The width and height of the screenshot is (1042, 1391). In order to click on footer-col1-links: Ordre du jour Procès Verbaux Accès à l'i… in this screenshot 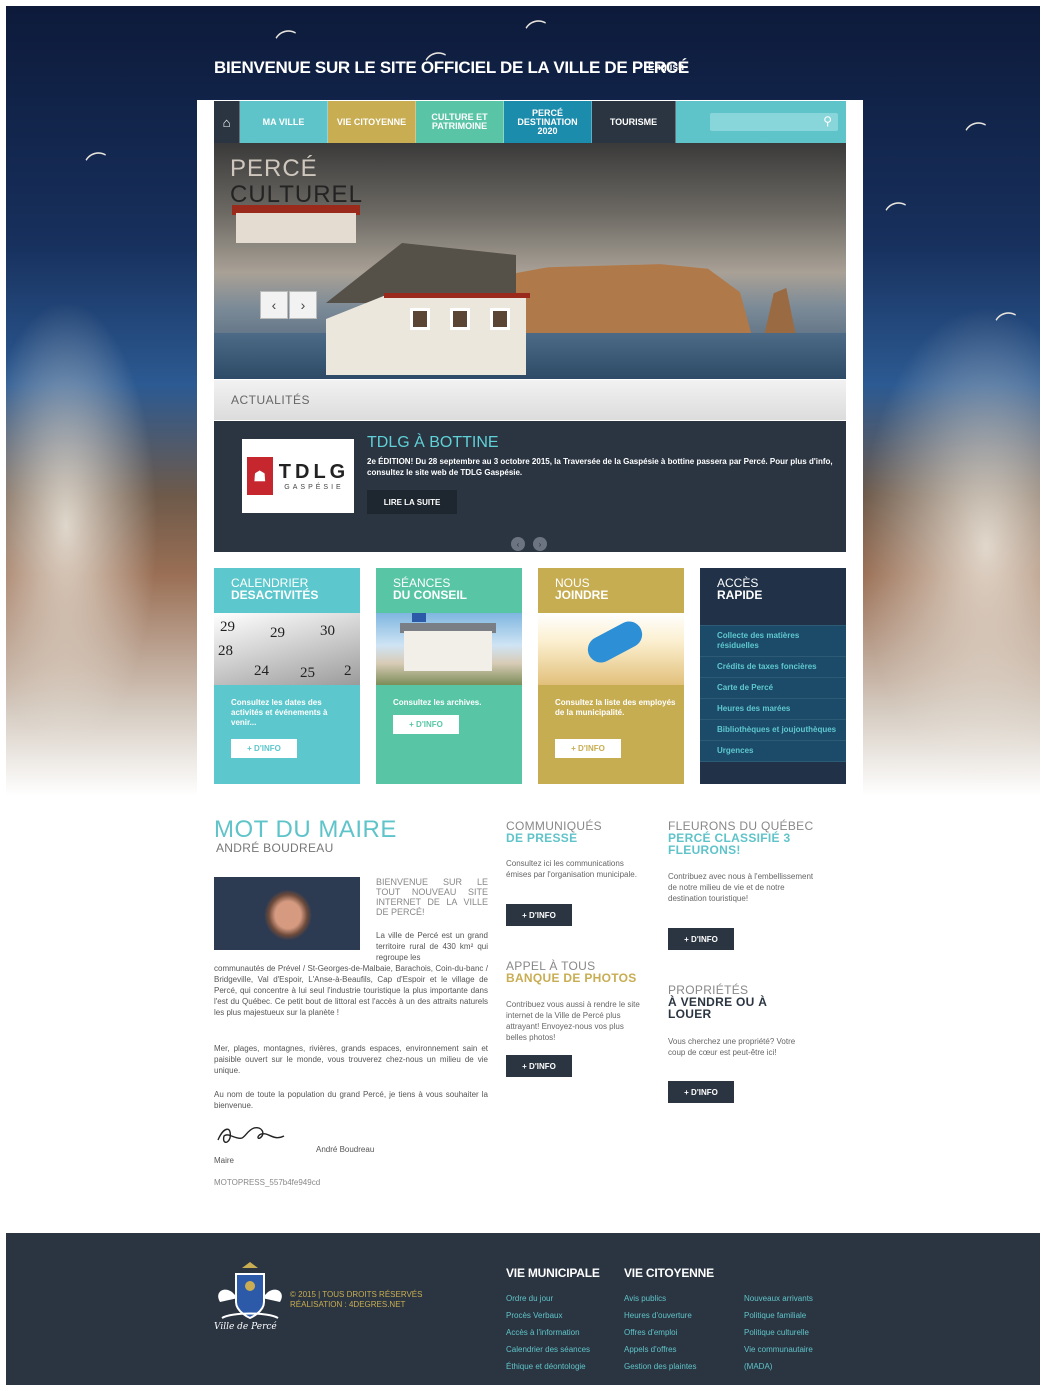, I will do `click(548, 1332)`.